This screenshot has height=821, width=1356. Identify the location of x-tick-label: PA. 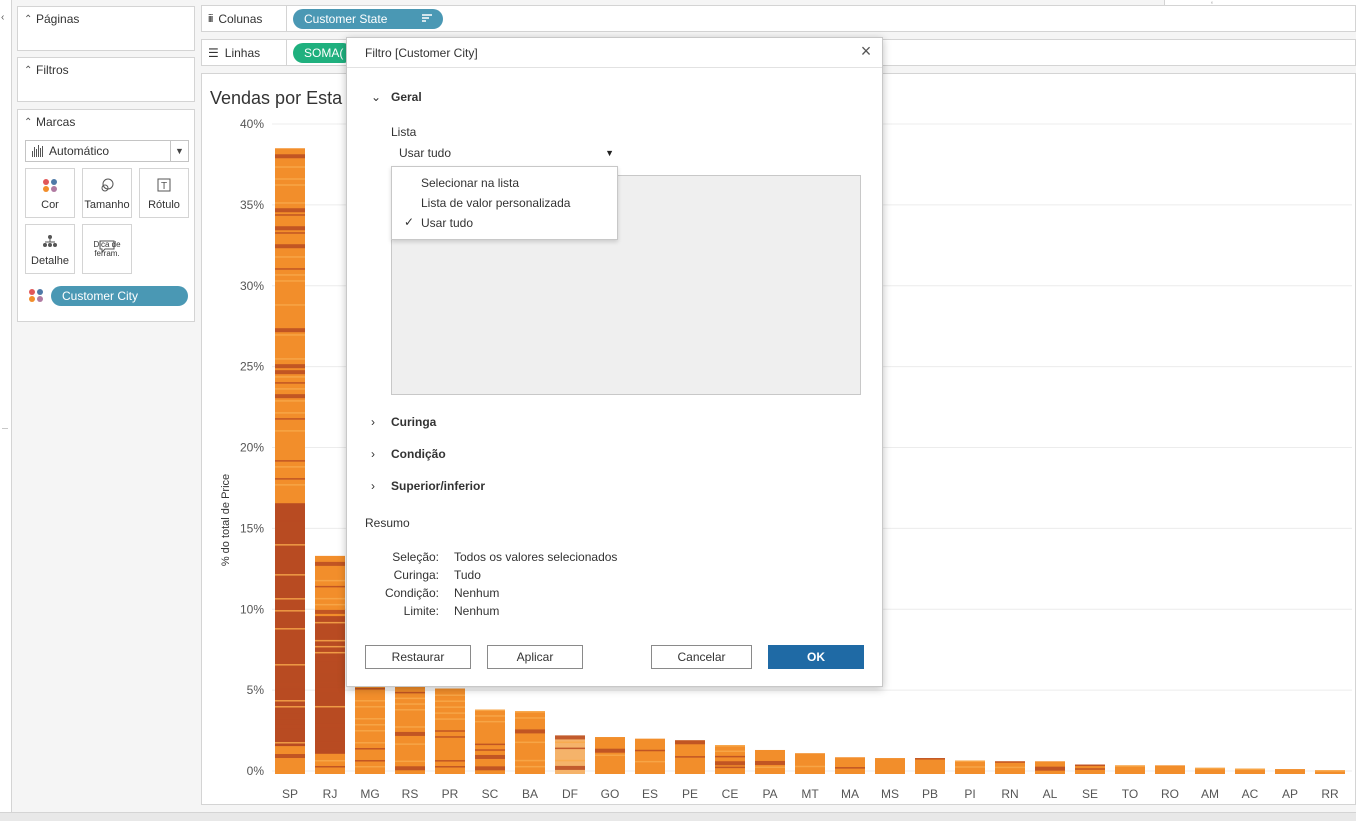
(769, 794).